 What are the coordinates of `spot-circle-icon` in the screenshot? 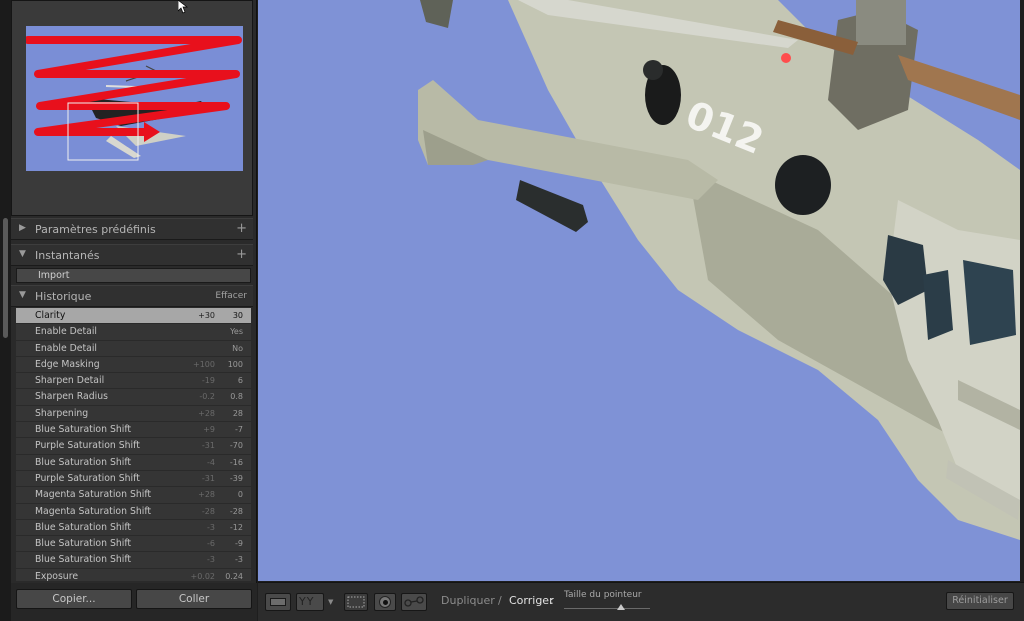 It's located at (385, 602).